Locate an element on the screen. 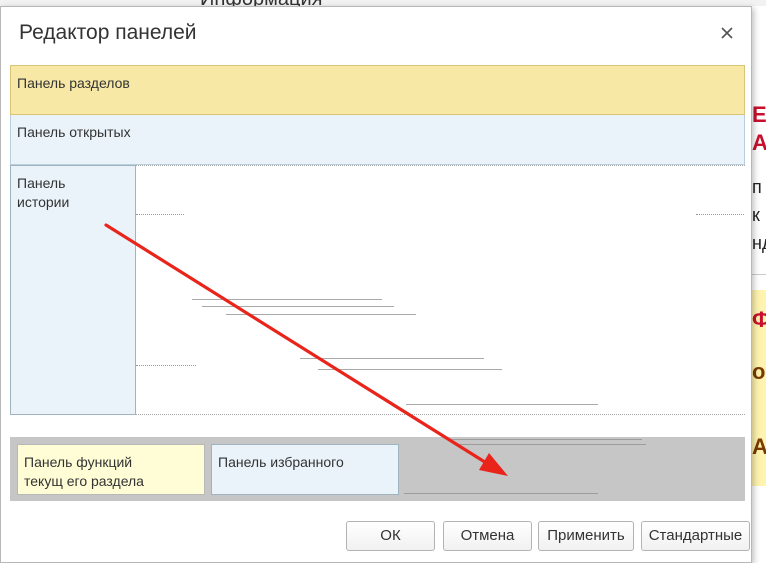 Image resolution: width=766 pixels, height=563 pixels. functions-panel-label: Панель функций текущ его раздела is located at coordinates (84, 471).